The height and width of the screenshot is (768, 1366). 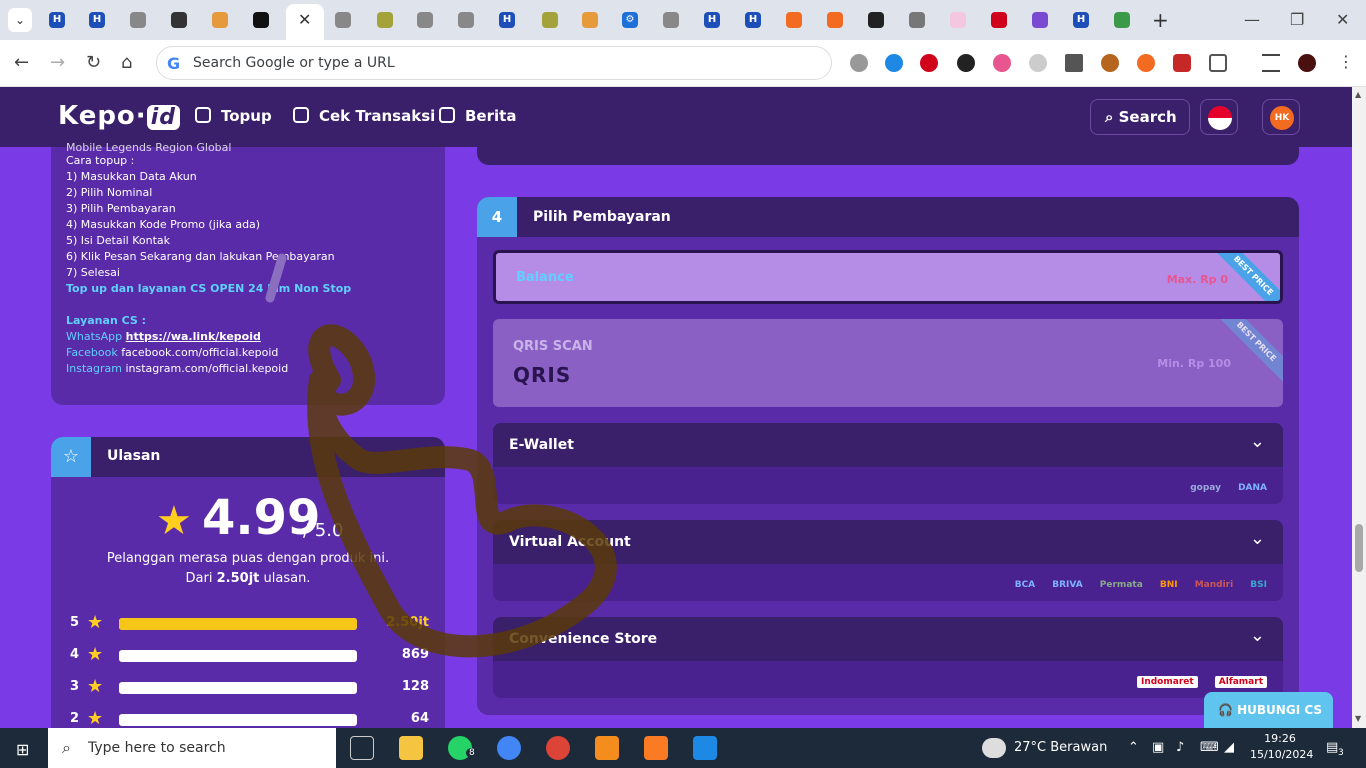 I want to click on facebook-link: facebook.com/official.kepoid, so click(x=199, y=352).